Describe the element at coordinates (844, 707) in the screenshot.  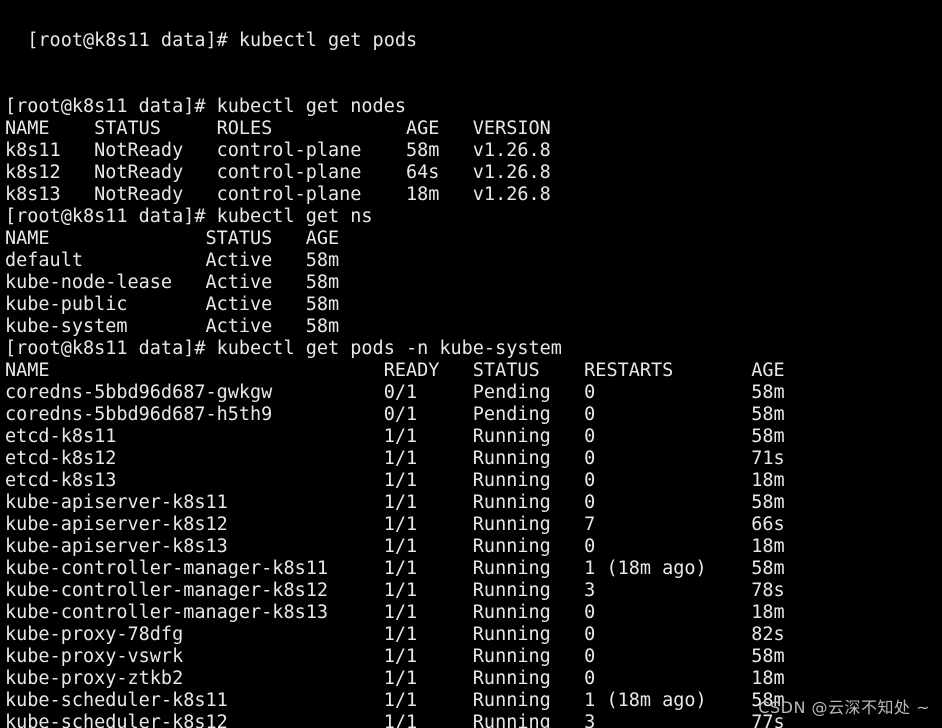
I see `watermark-text: CSDN @云深不知处 ~` at that location.